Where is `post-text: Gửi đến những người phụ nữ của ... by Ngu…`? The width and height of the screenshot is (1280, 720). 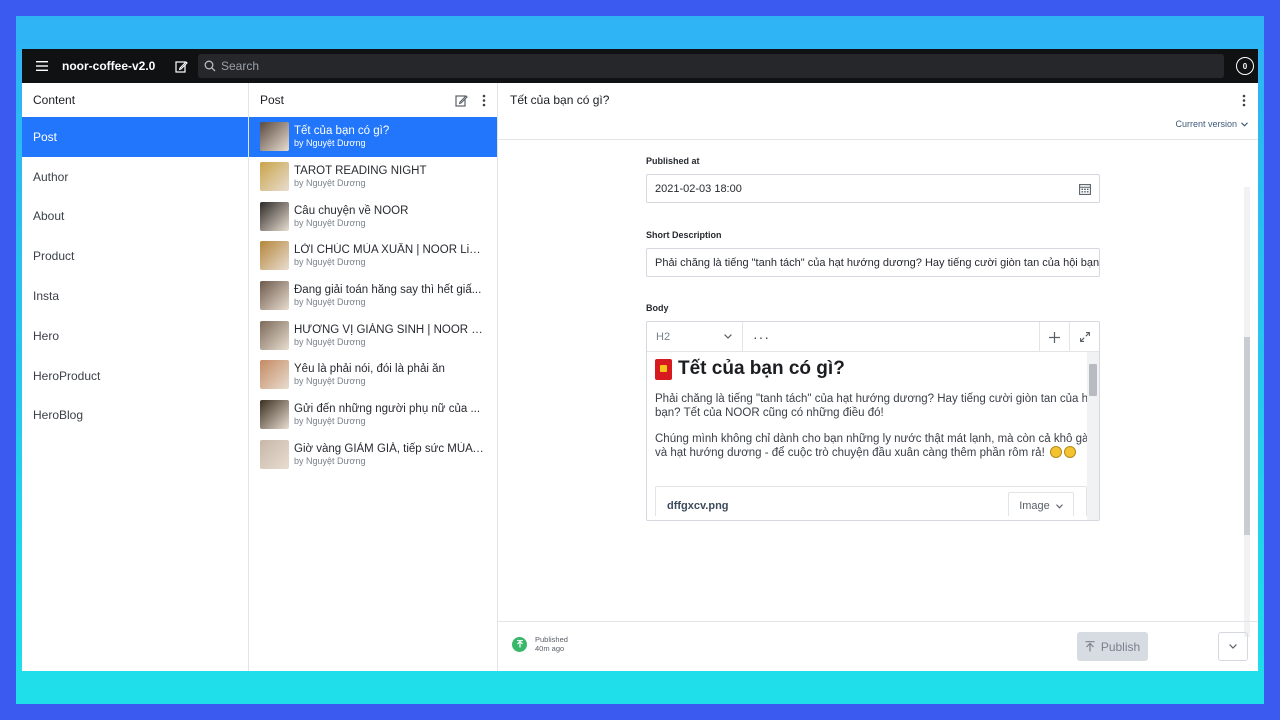 post-text: Gửi đến những người phụ nữ của ... by Ngu… is located at coordinates (389, 414).